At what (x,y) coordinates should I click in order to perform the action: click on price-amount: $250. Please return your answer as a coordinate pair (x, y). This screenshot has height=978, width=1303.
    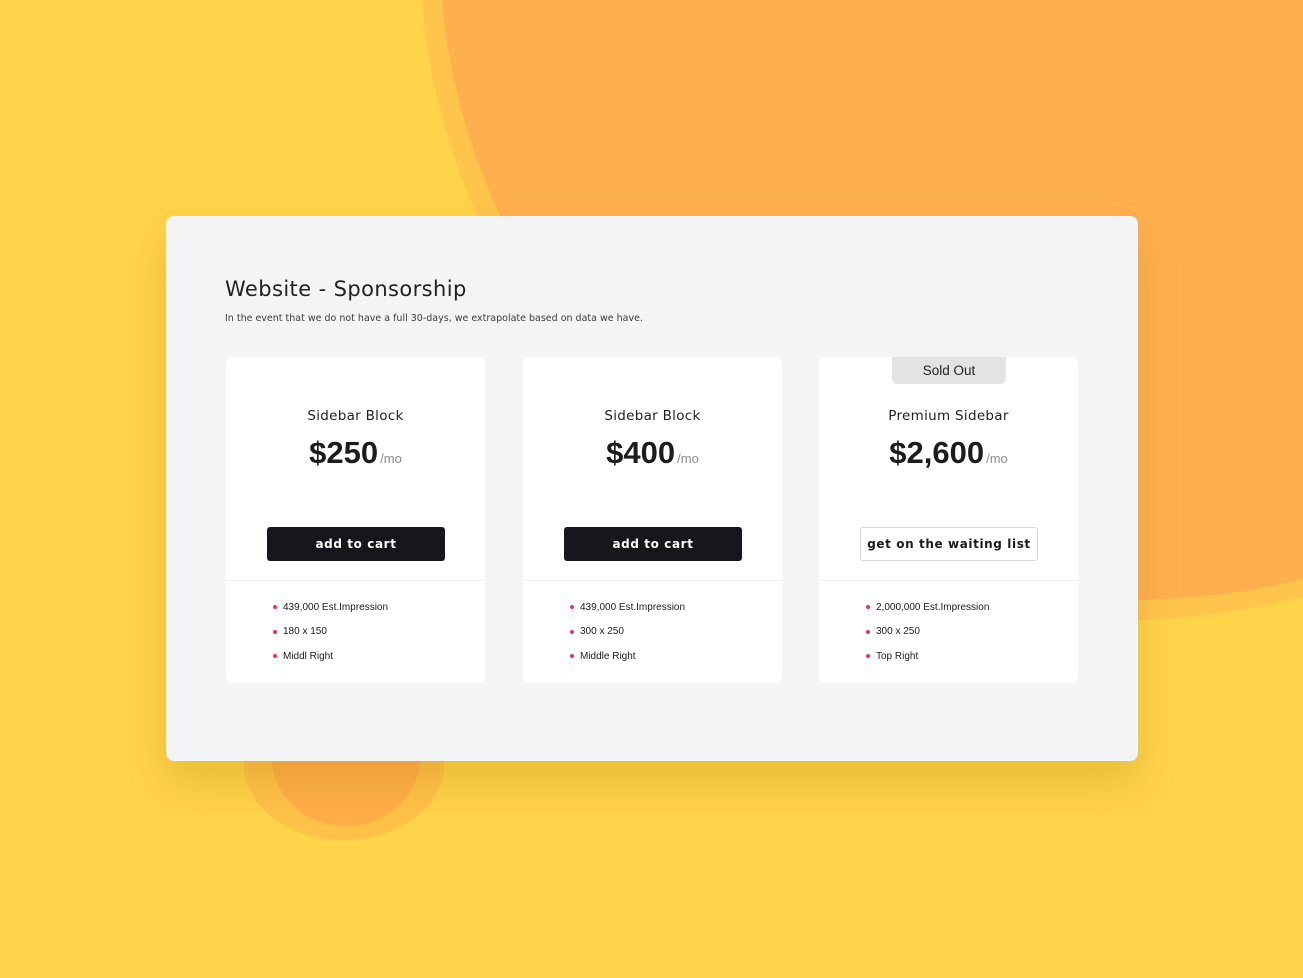
    Looking at the image, I should click on (344, 452).